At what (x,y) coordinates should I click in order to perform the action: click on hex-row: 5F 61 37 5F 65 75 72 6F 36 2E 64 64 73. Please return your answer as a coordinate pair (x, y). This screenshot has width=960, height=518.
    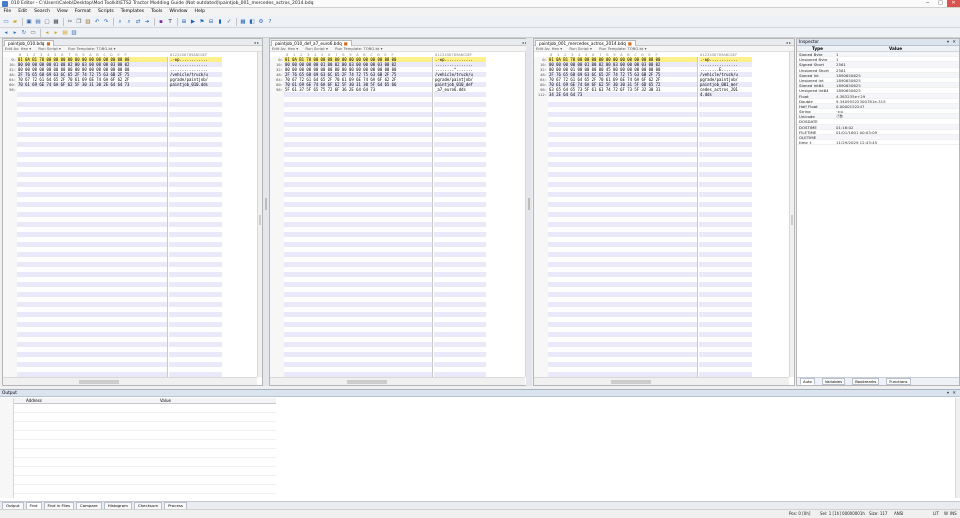
    Looking at the image, I should click on (358, 89).